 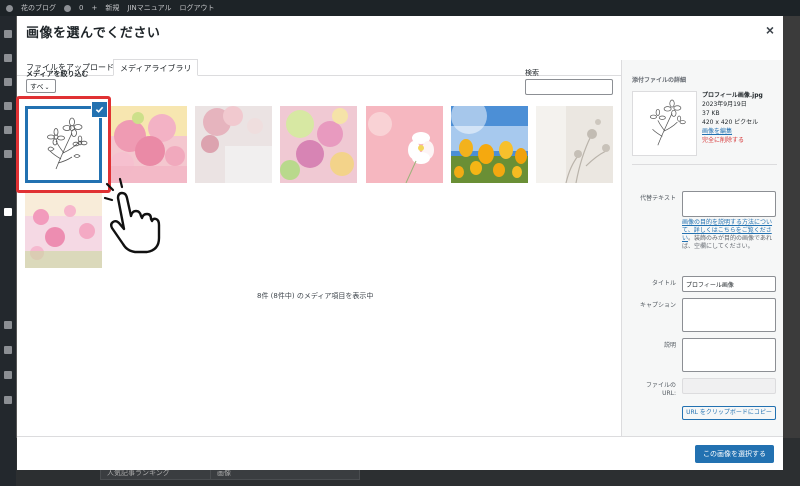 I want to click on details-heading: 添付ファイルの詳細, so click(x=659, y=80).